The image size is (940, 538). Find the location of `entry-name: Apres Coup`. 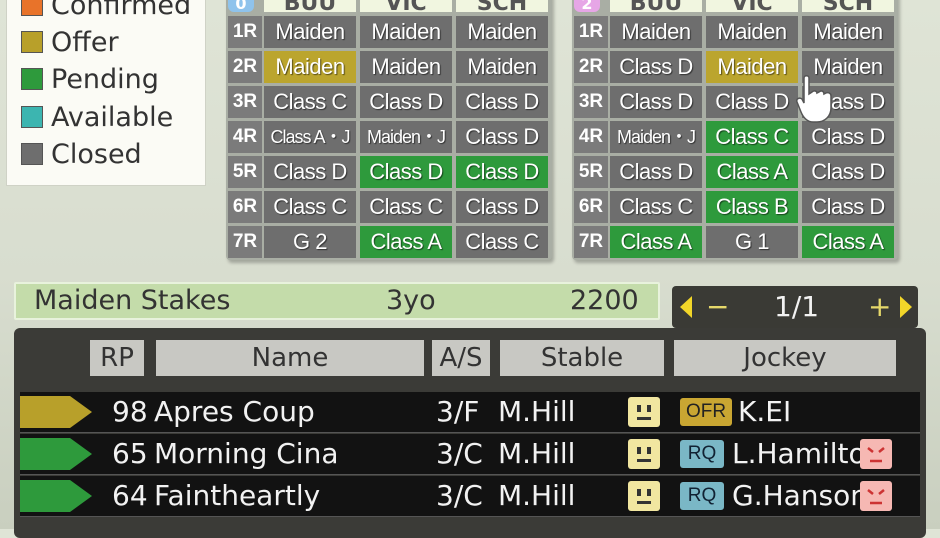

entry-name: Apres Coup is located at coordinates (234, 411).